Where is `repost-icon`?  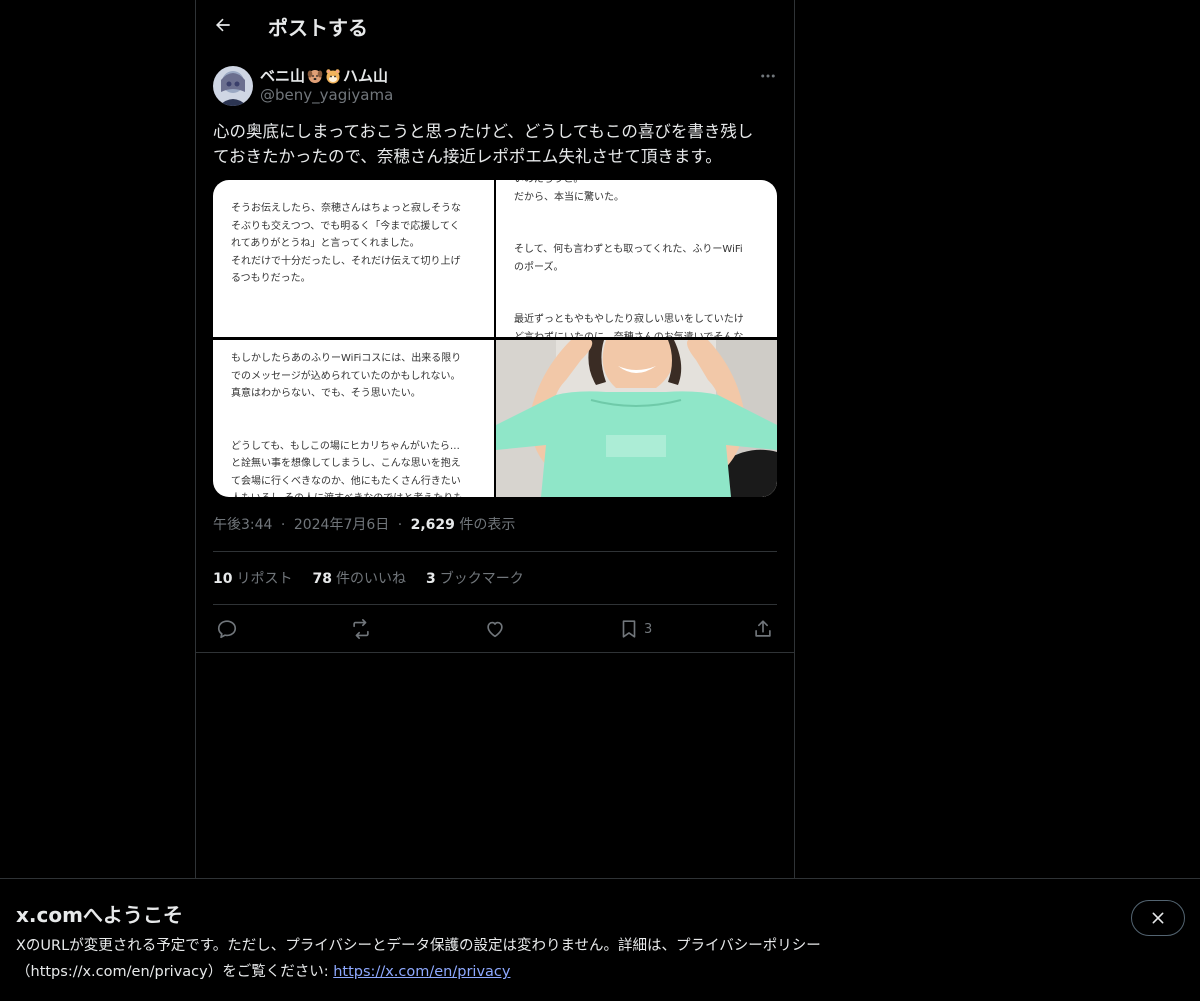
repost-icon is located at coordinates (361, 629).